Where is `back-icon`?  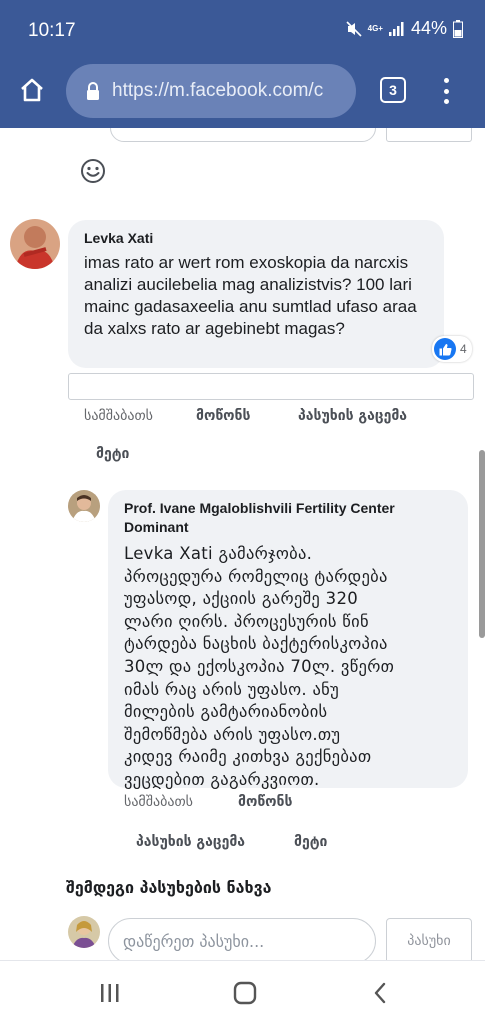 back-icon is located at coordinates (380, 993).